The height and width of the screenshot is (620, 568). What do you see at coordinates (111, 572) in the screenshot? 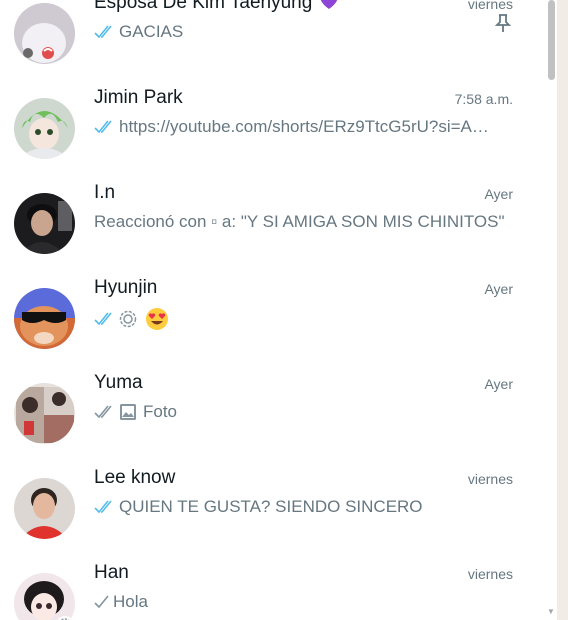
I see `chat-name: Han` at bounding box center [111, 572].